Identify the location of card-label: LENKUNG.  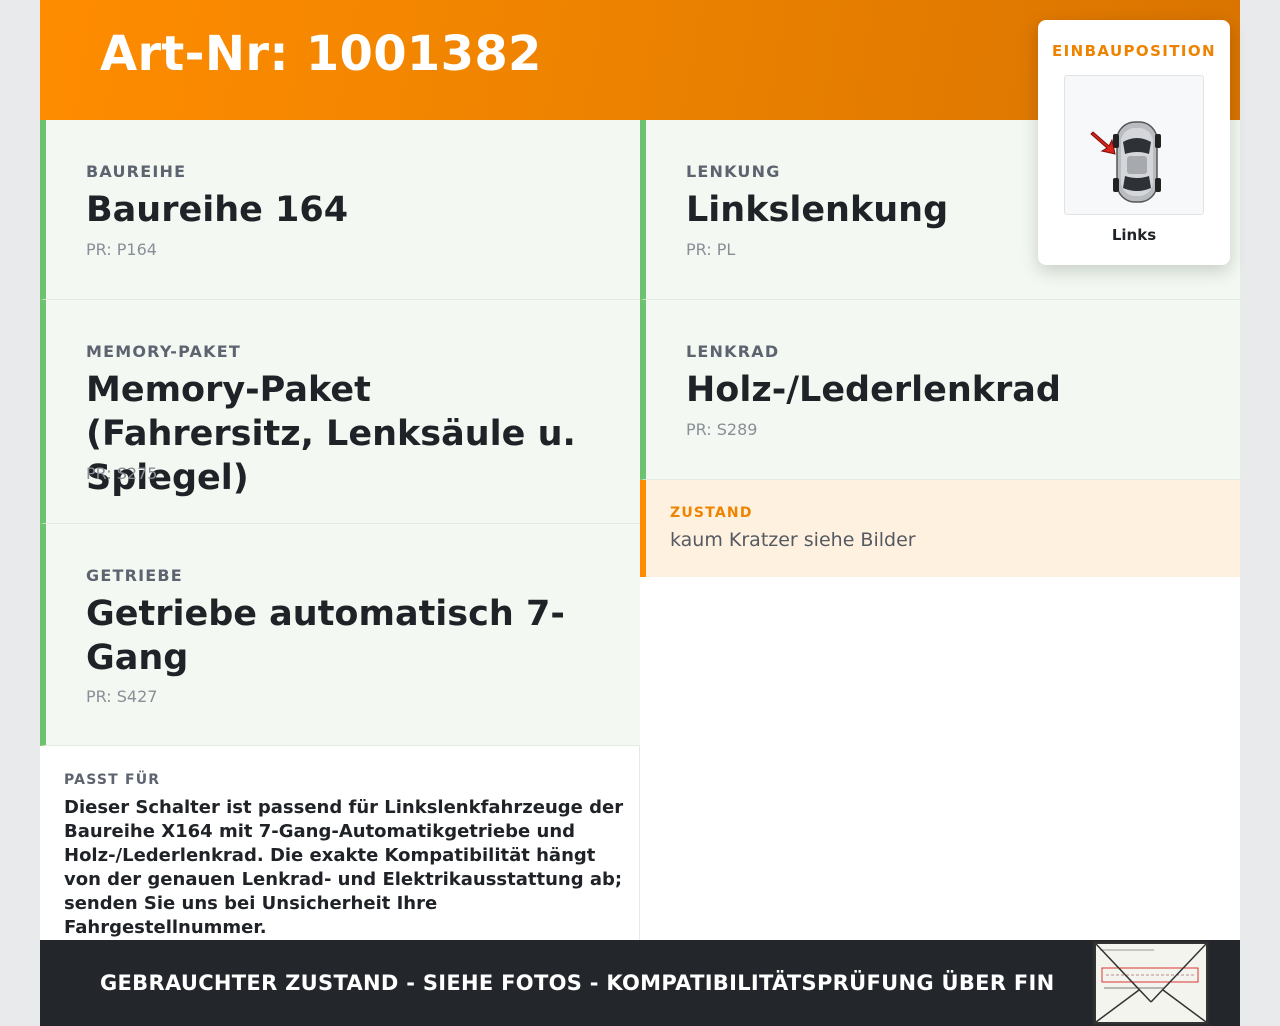
(733, 171).